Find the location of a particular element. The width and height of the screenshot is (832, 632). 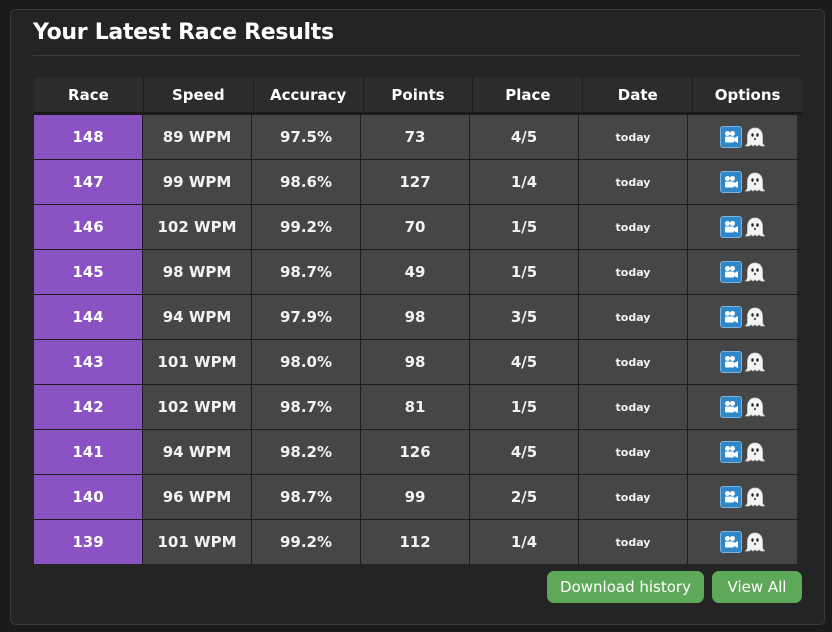

table-row: 144 94 WPM 97.9% 98 3/5 today is located at coordinates (418, 316).